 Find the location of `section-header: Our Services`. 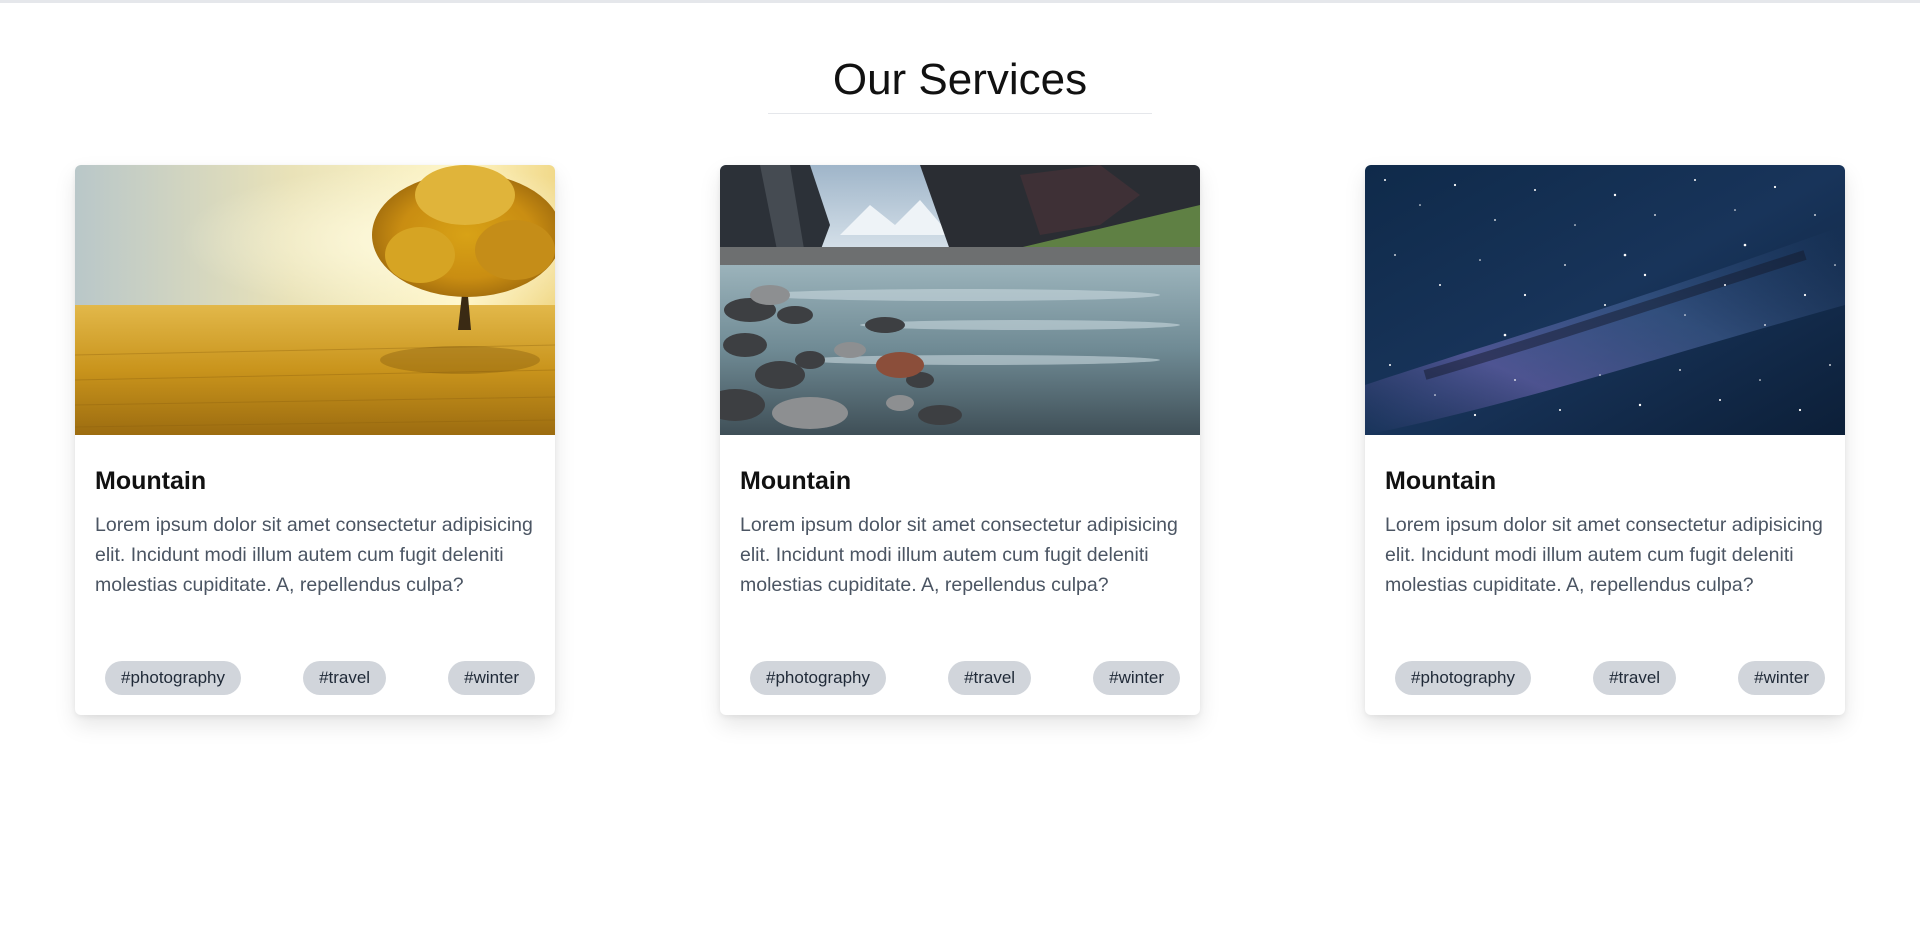

section-header: Our Services is located at coordinates (960, 80).